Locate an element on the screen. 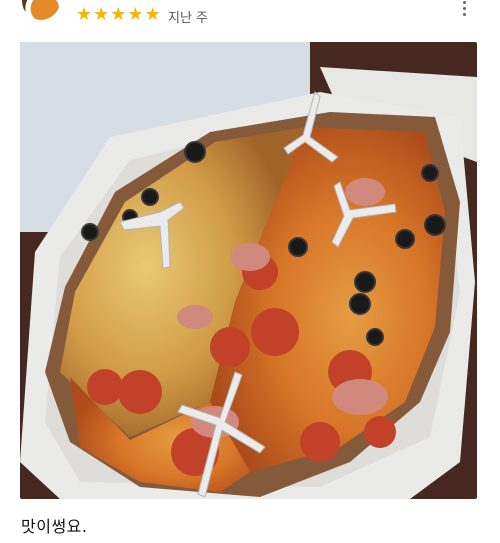 The height and width of the screenshot is (543, 500). review-header: ★ ★ ★ ★ ★ 지난 주 is located at coordinates (250, 18).